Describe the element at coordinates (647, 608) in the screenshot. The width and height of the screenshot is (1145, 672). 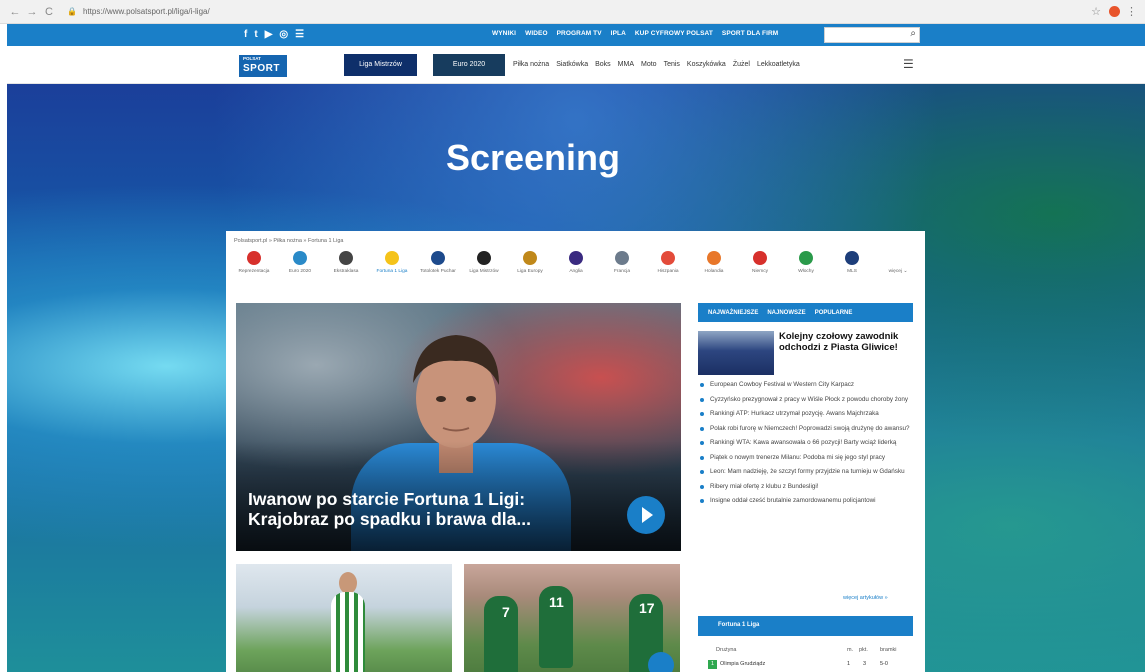
I see `shirt-number: 17` at that location.